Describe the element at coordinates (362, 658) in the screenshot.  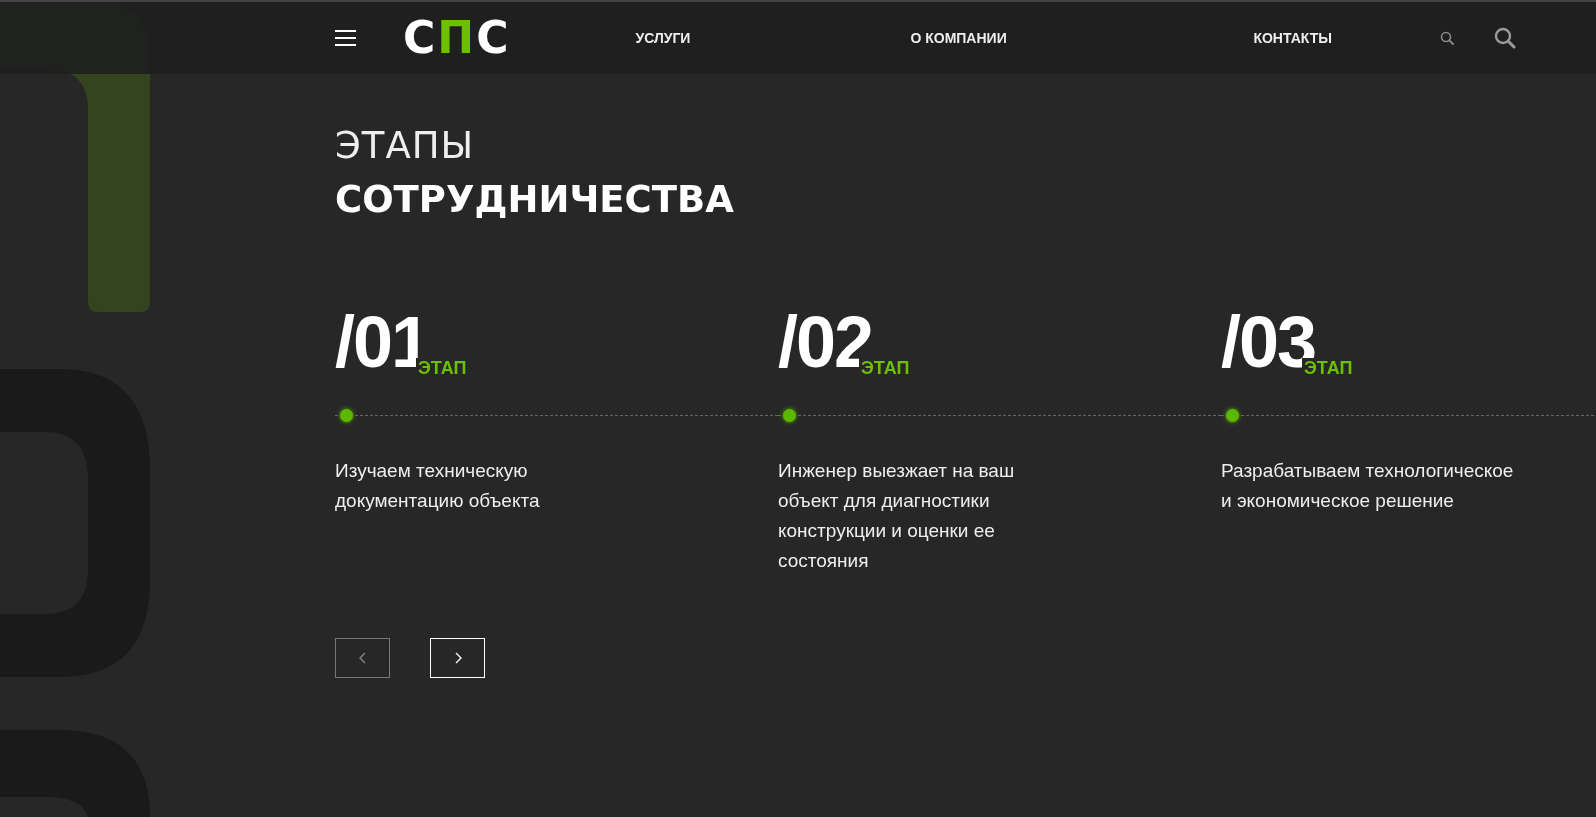
I see `chevron-icon` at that location.